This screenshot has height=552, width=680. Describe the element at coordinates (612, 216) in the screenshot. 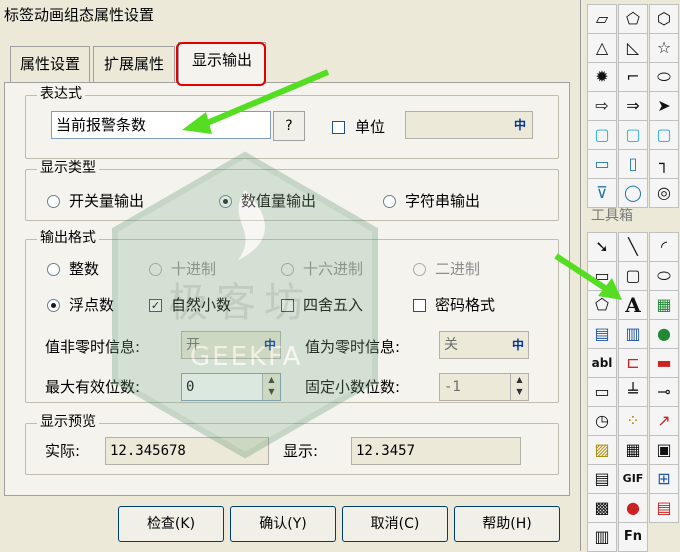

I see `toolbox-title: 工具箱` at that location.